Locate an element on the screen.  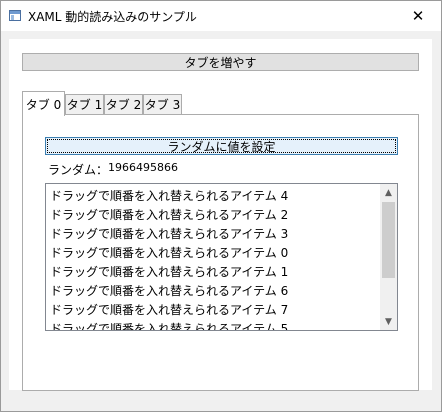
close-icon: ✕ is located at coordinates (418, 16).